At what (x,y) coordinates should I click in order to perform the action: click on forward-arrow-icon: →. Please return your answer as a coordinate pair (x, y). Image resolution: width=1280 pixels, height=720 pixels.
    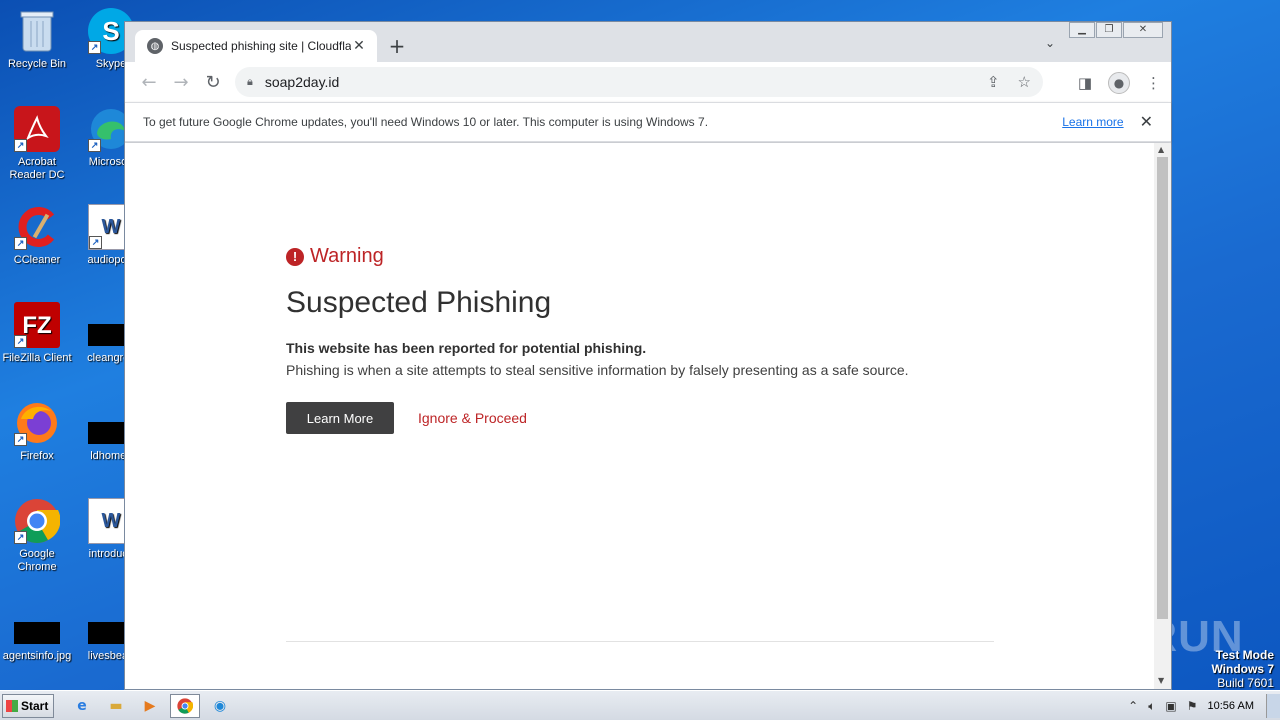
    Looking at the image, I should click on (181, 82).